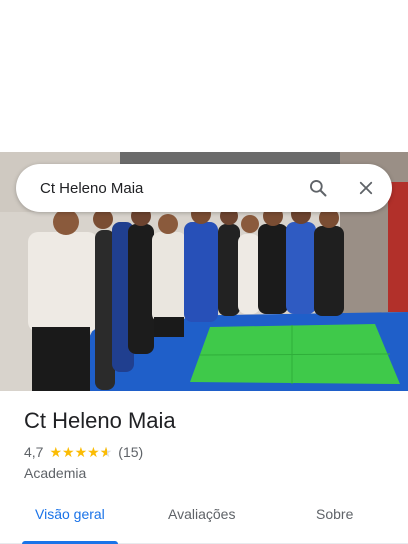 The height and width of the screenshot is (544, 408). I want to click on rating-row: 4,7 ★ ★ ★ ★ ★ (15), so click(83, 452).